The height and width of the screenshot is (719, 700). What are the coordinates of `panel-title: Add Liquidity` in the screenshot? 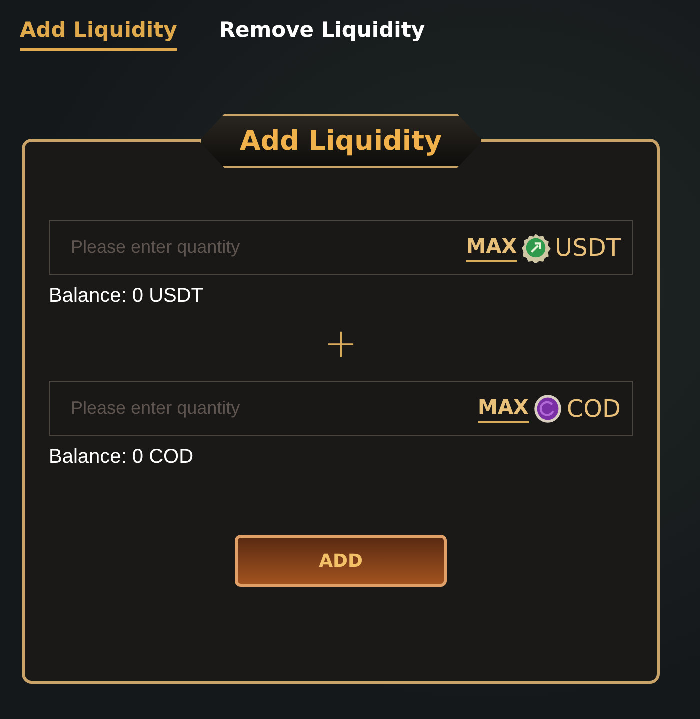 It's located at (341, 141).